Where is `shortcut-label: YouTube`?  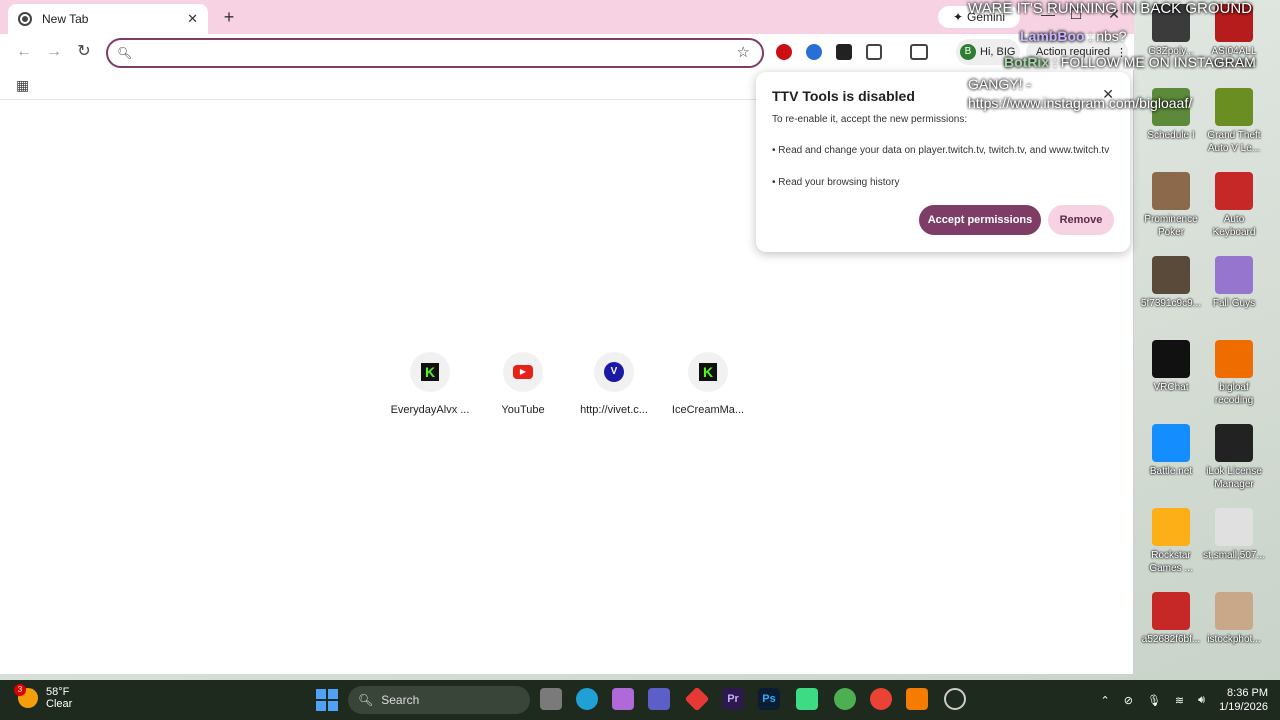 shortcut-label: YouTube is located at coordinates (523, 410).